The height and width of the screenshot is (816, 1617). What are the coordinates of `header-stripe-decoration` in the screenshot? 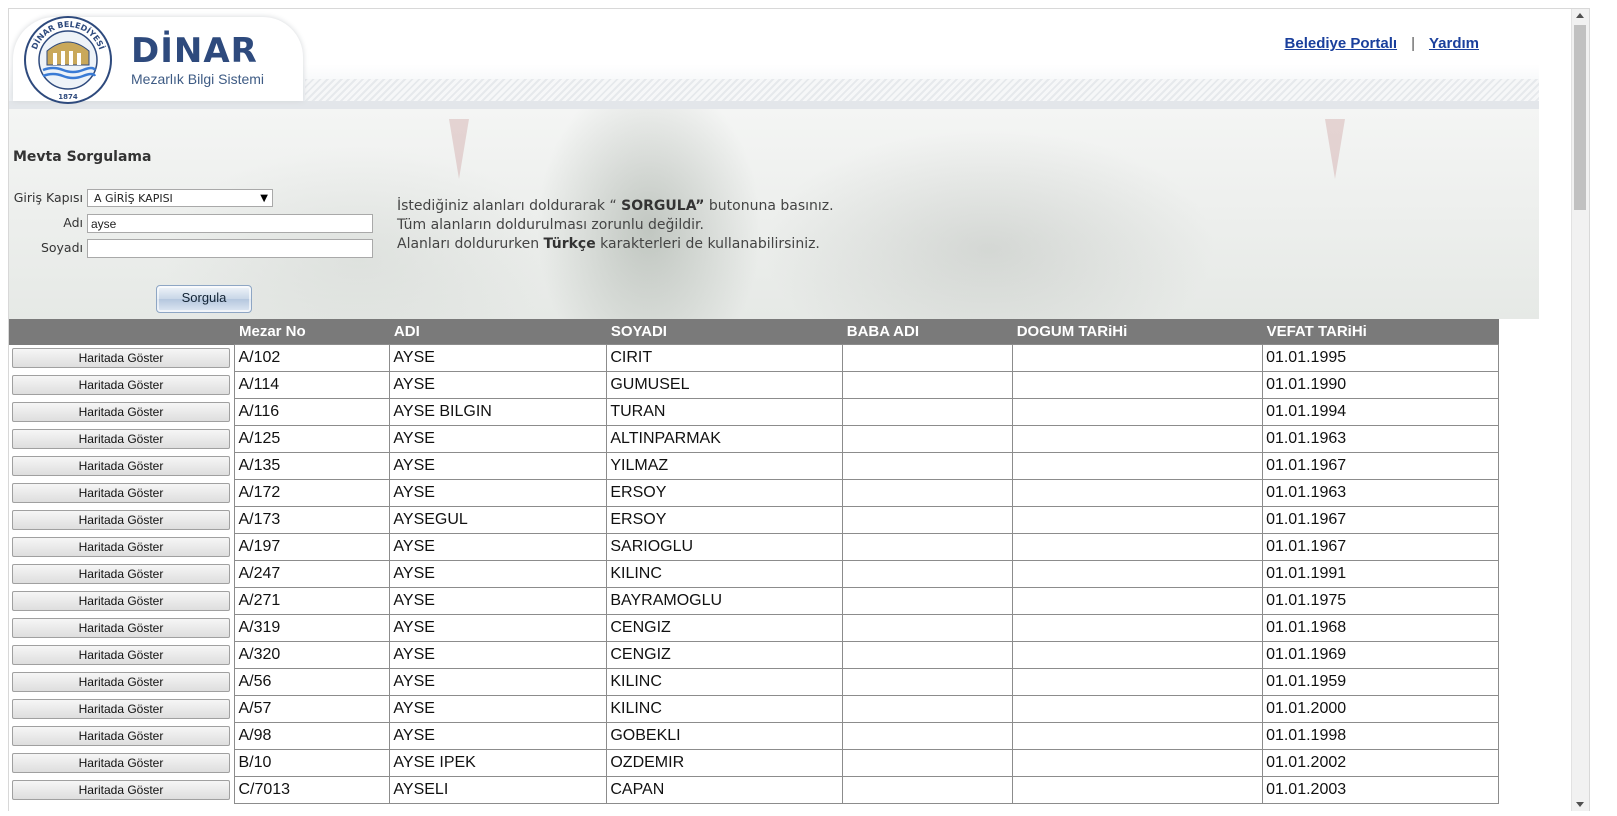 It's located at (922, 90).